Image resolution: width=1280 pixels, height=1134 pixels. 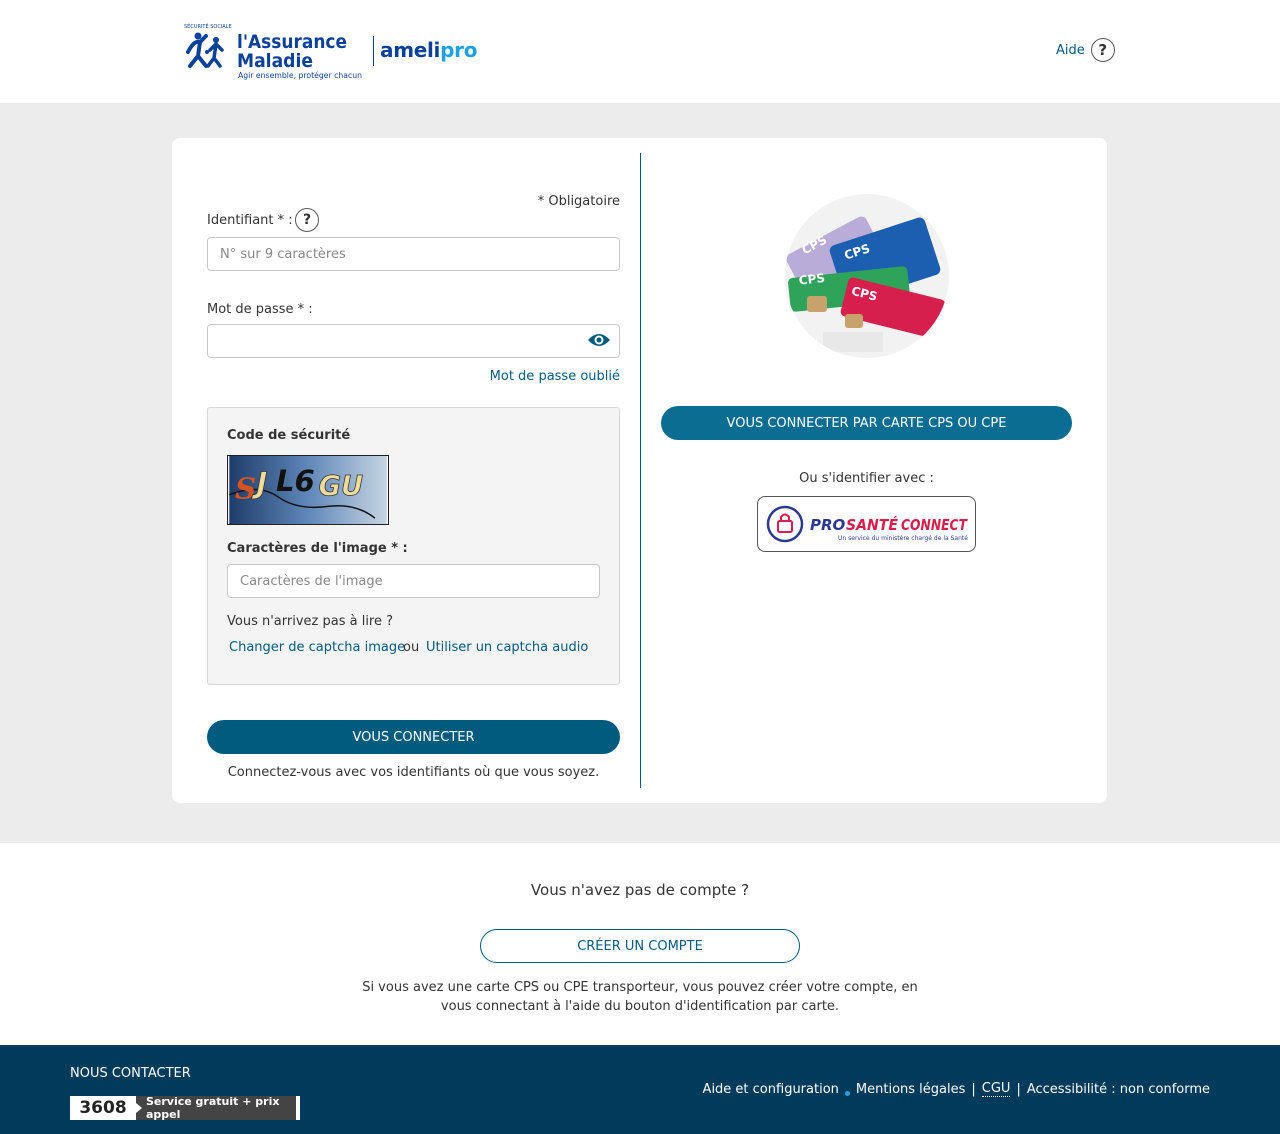 What do you see at coordinates (307, 220) in the screenshot?
I see `identifier-help-icon: ?` at bounding box center [307, 220].